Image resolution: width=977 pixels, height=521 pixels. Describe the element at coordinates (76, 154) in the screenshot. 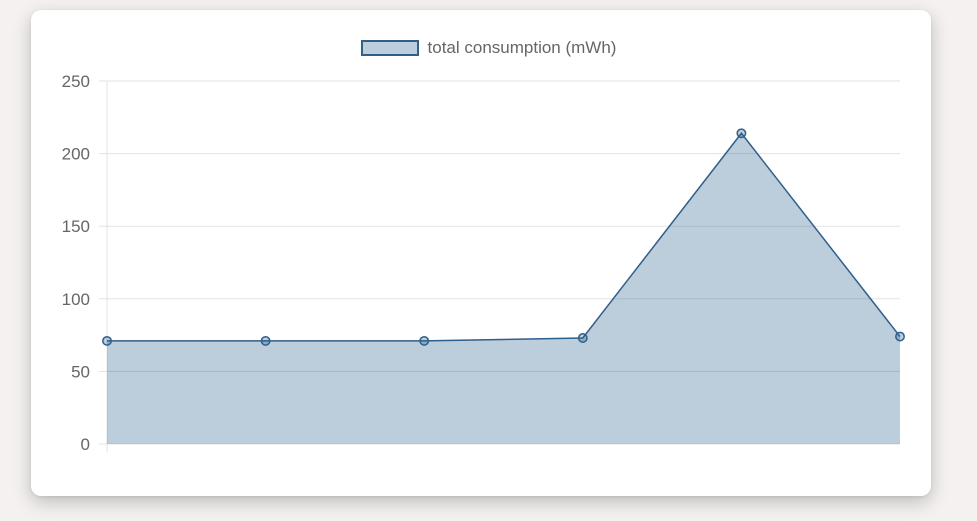

I see `y-tick-label: 200` at that location.